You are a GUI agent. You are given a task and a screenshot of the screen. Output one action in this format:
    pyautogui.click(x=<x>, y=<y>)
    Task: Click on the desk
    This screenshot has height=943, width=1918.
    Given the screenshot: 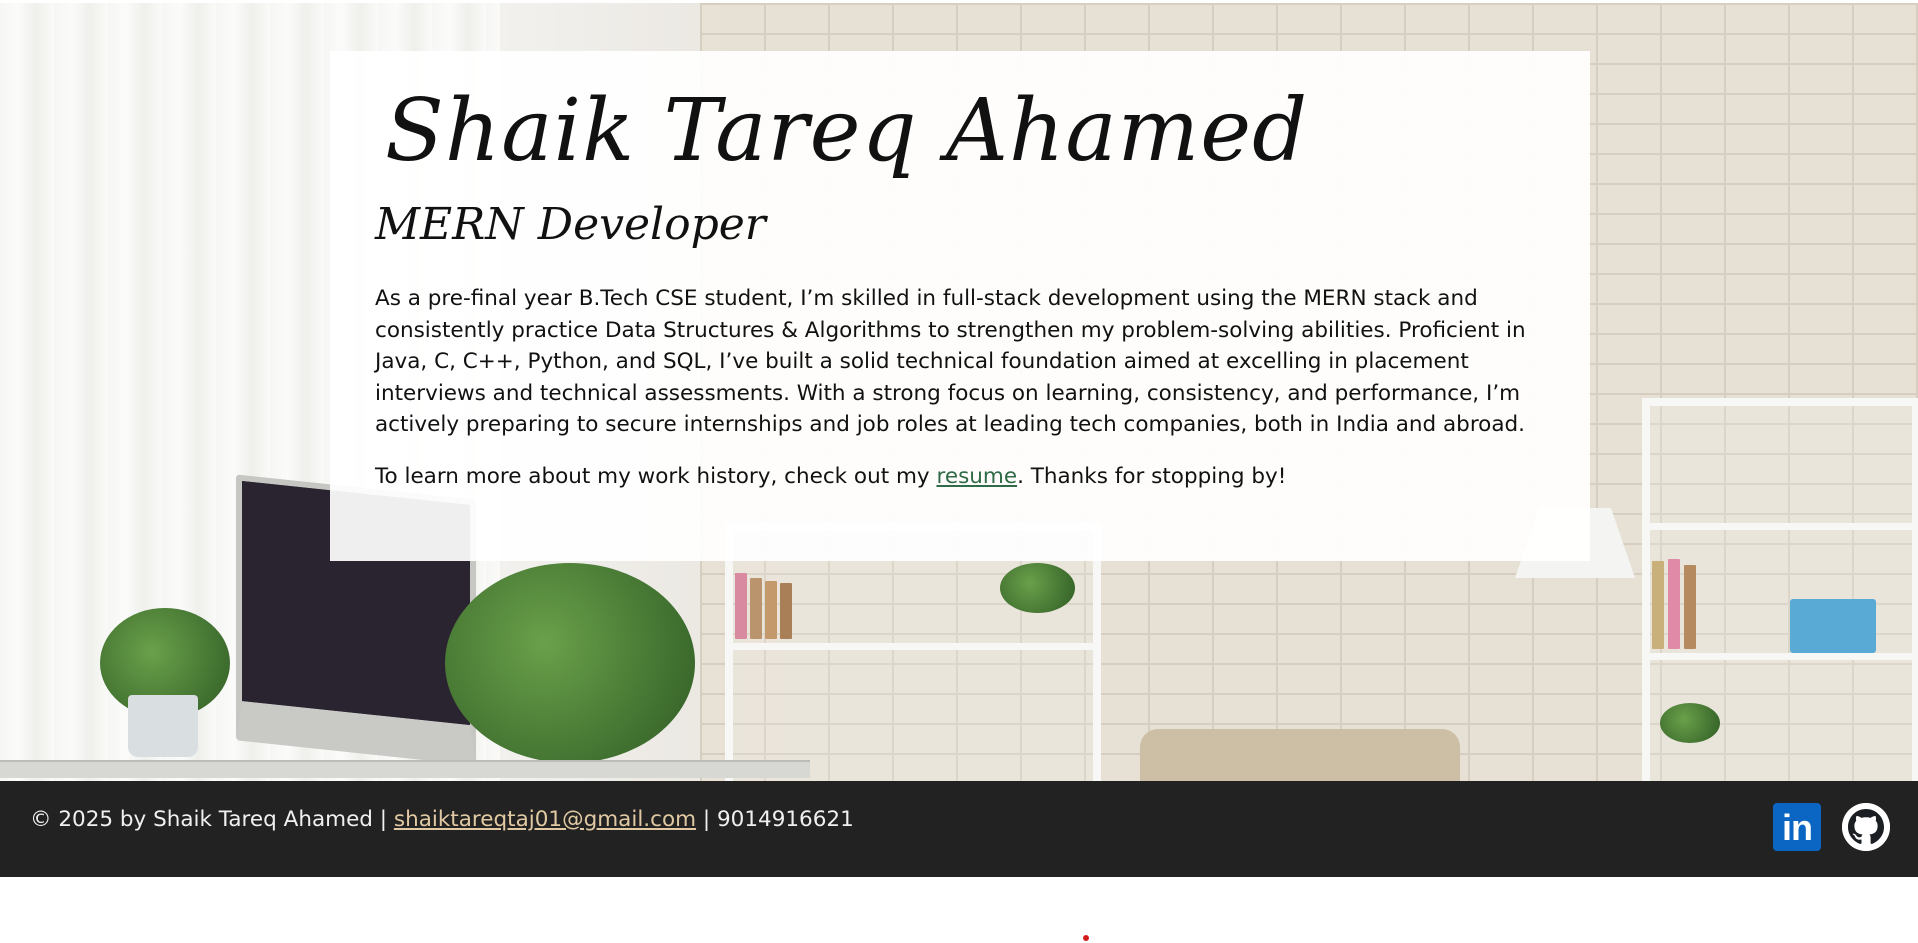 What is the action you would take?
    pyautogui.click(x=405, y=769)
    